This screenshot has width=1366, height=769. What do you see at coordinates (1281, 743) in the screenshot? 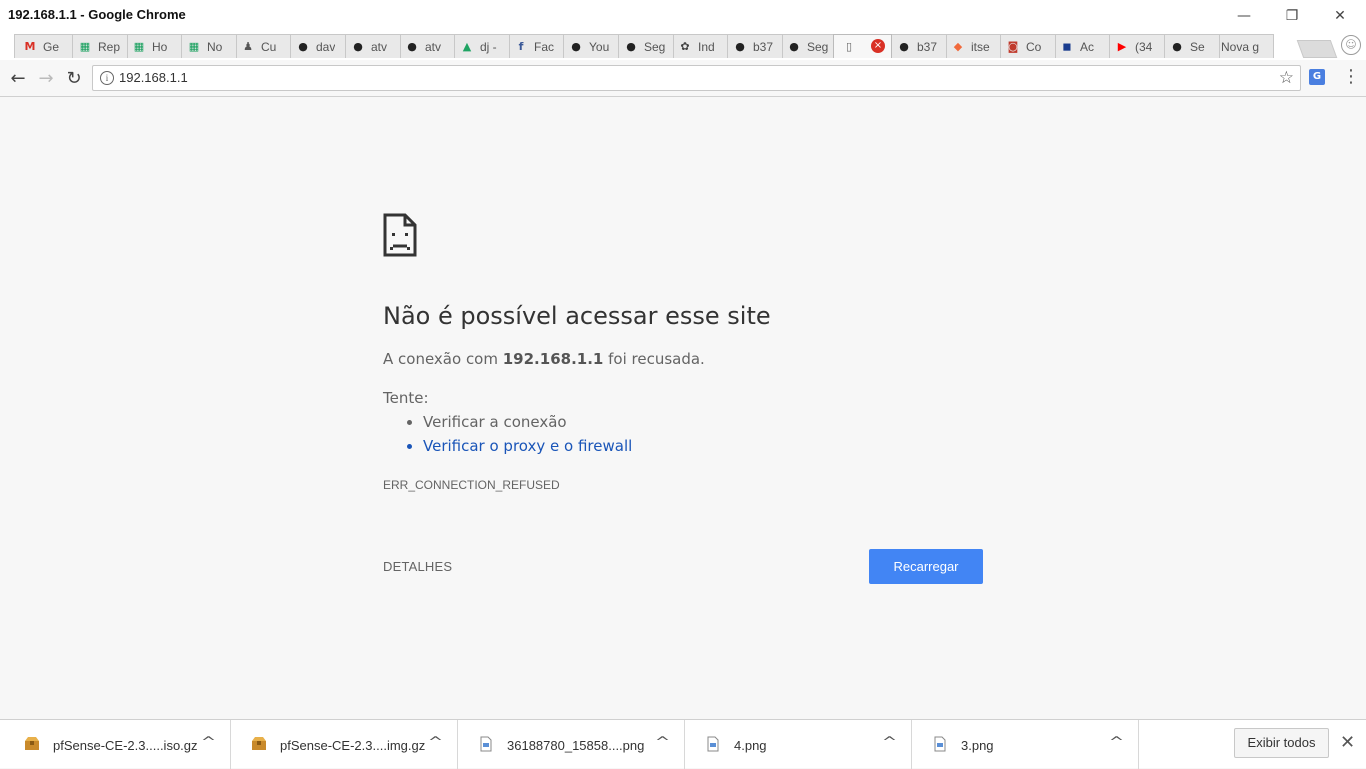
I see `show-all-downloads-button: Exibir todos` at bounding box center [1281, 743].